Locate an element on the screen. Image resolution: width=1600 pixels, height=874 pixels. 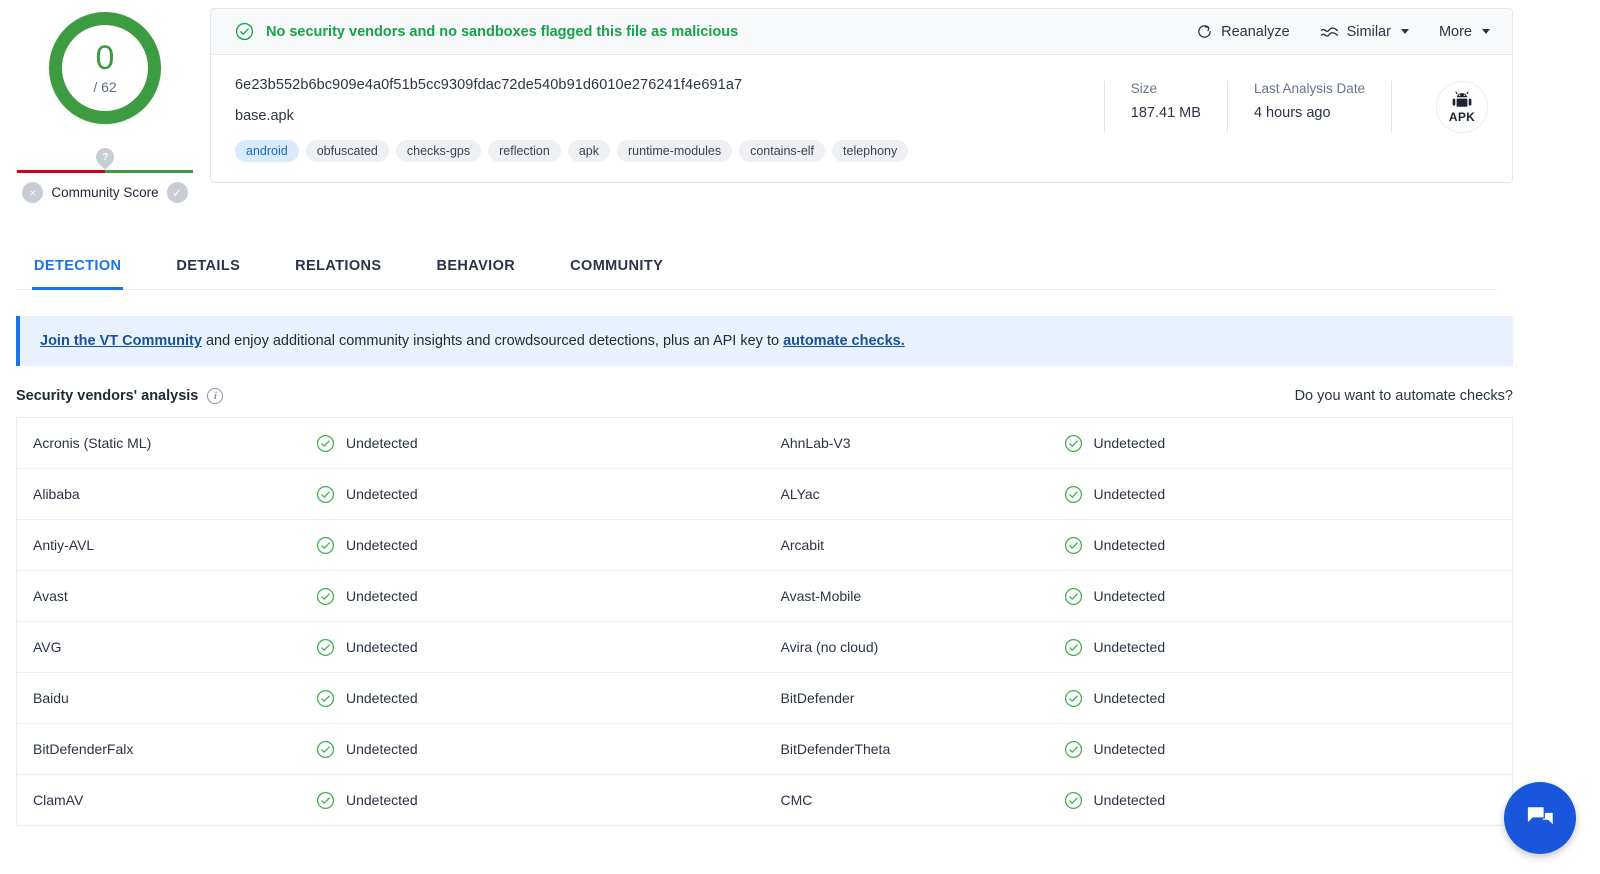
vendor-cell: AhnLab-V3 Undetected is located at coordinates (1139, 443).